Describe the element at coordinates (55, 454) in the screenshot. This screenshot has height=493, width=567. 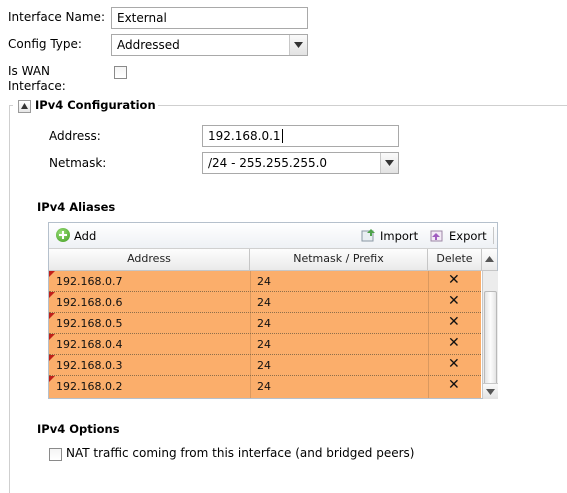
I see `nat-checkbox` at that location.